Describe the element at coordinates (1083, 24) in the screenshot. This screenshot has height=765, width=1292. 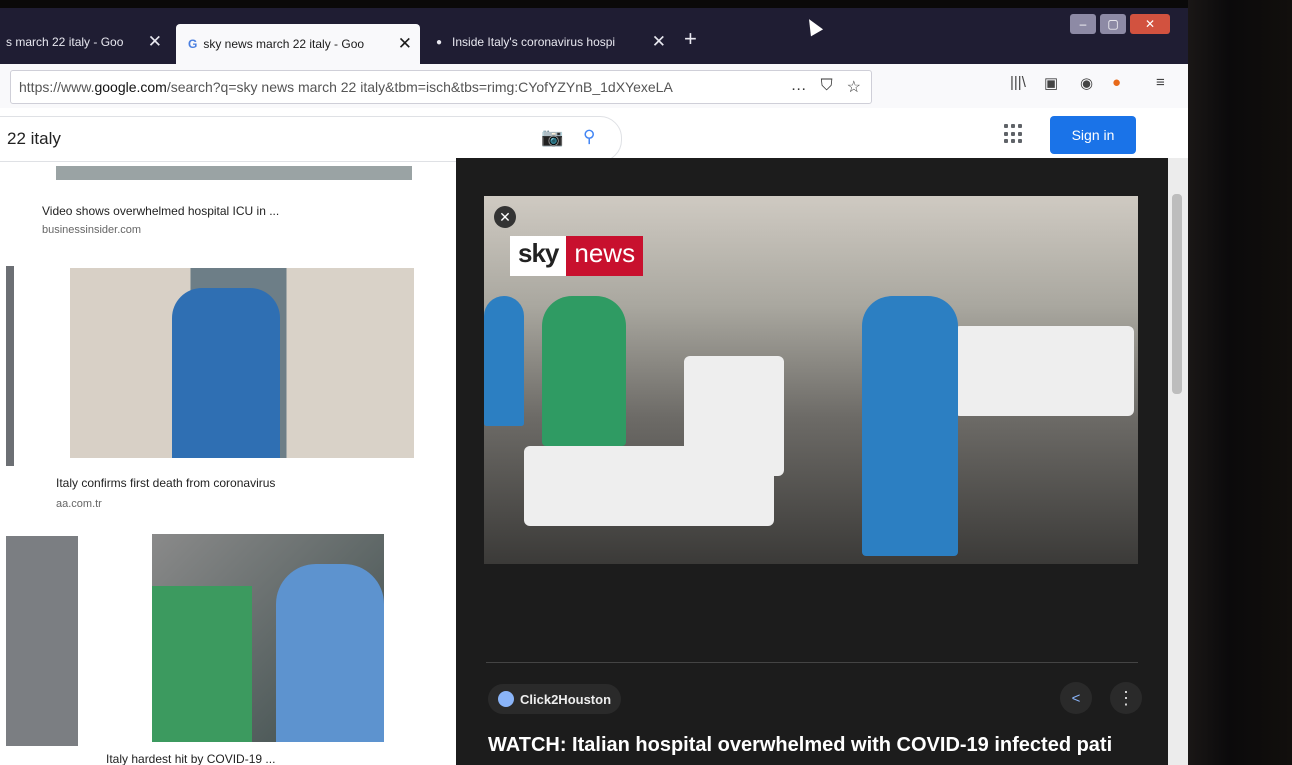
I see `minimize-button: –` at that location.